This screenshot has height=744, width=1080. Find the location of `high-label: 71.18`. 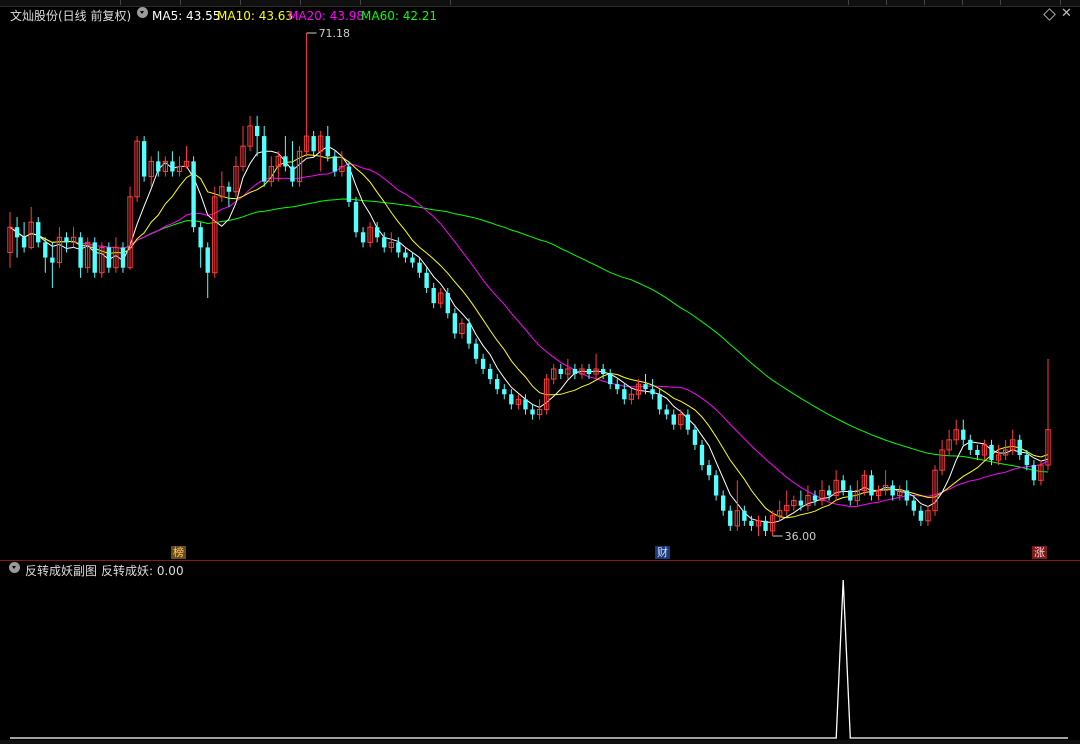

high-label: 71.18 is located at coordinates (335, 33).